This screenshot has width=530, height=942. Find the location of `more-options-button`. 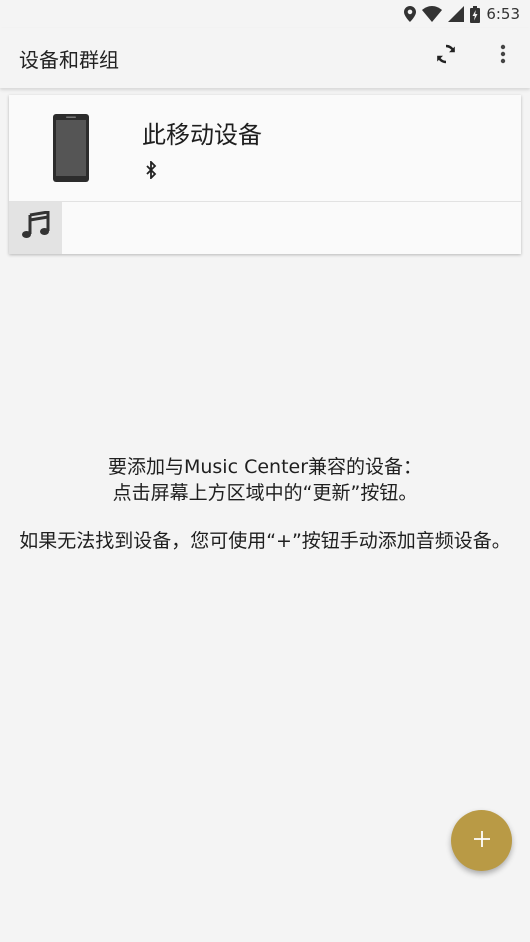

more-options-button is located at coordinates (503, 56).